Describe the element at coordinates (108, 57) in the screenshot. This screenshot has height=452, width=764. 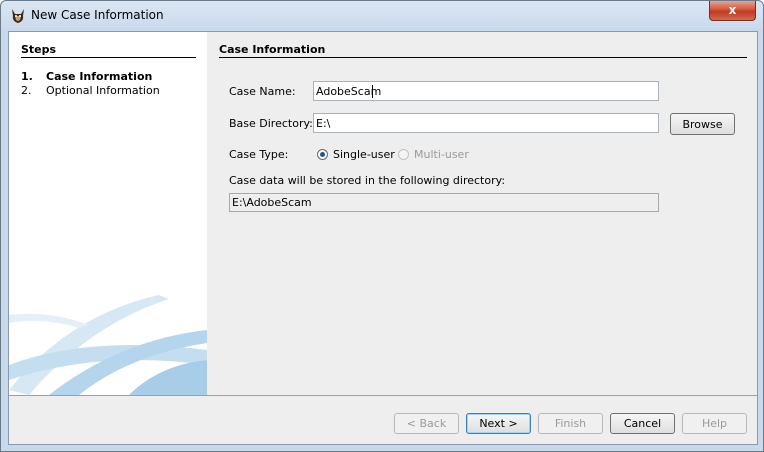
I see `steps-divider` at that location.